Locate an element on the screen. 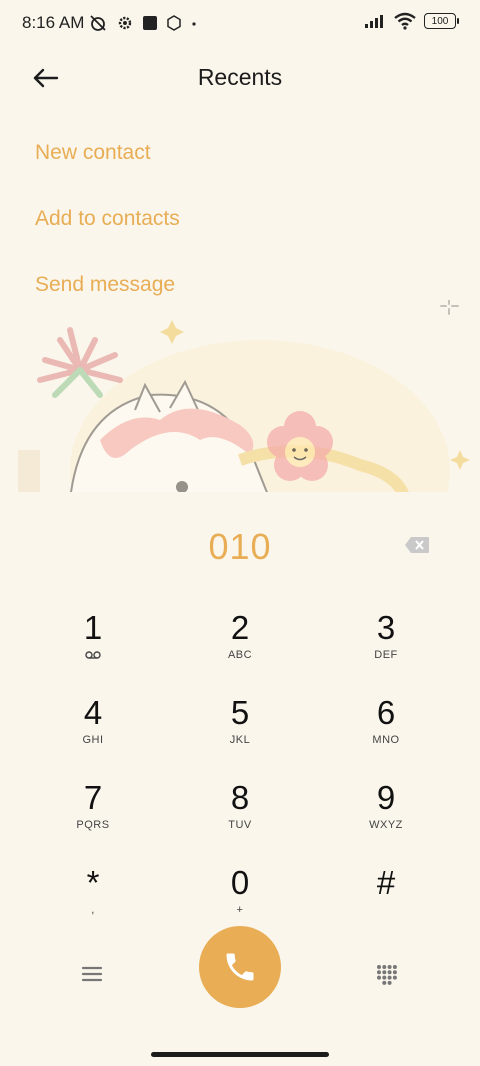 This screenshot has width=480, height=1066. key-letters: DEF is located at coordinates (386, 655).